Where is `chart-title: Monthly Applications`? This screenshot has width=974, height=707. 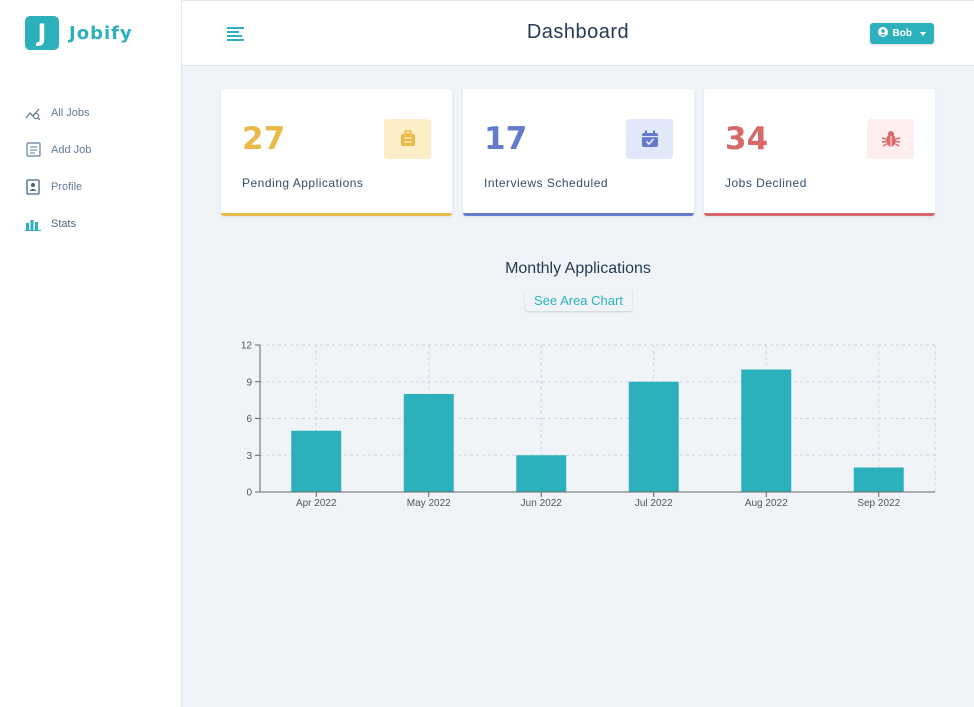 chart-title: Monthly Applications is located at coordinates (578, 268).